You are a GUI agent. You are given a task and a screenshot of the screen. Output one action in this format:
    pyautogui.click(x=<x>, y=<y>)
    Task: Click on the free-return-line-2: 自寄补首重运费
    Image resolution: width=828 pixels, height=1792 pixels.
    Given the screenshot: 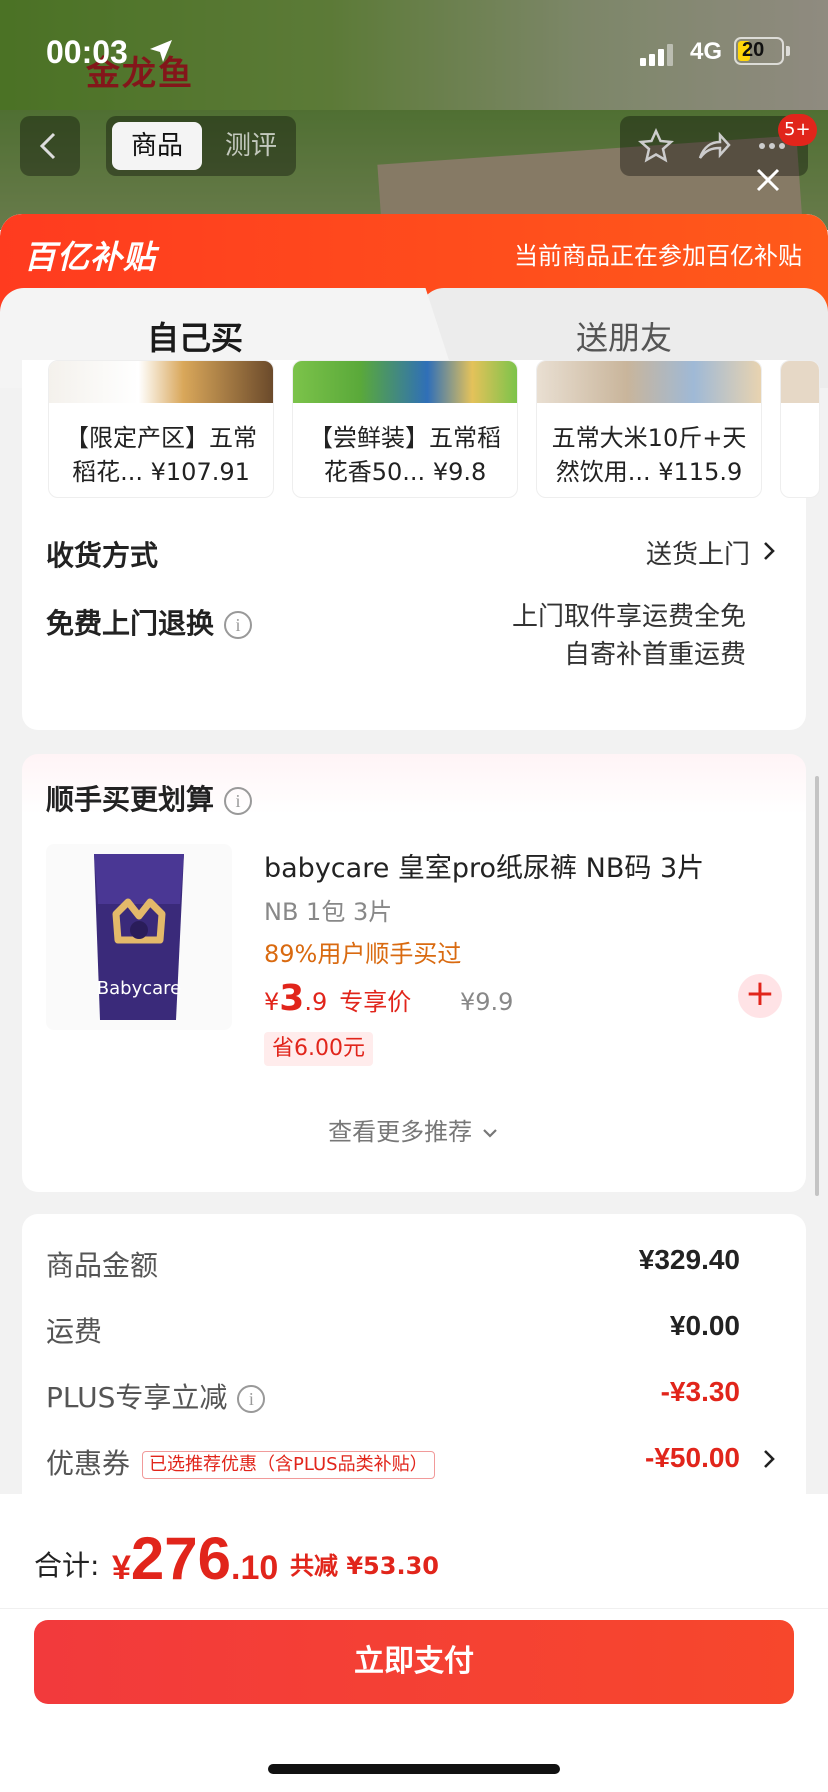 What is the action you would take?
    pyautogui.click(x=654, y=655)
    